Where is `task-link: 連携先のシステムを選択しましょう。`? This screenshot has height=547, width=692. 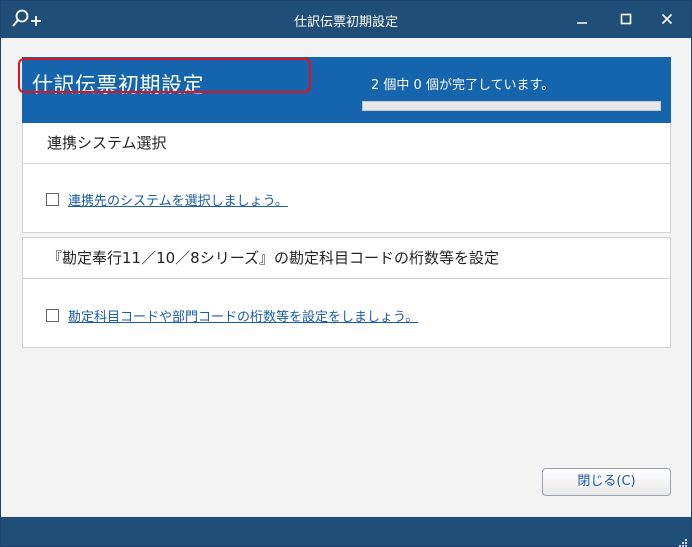 task-link: 連携先のシステムを選択しましょう。 is located at coordinates (178, 199).